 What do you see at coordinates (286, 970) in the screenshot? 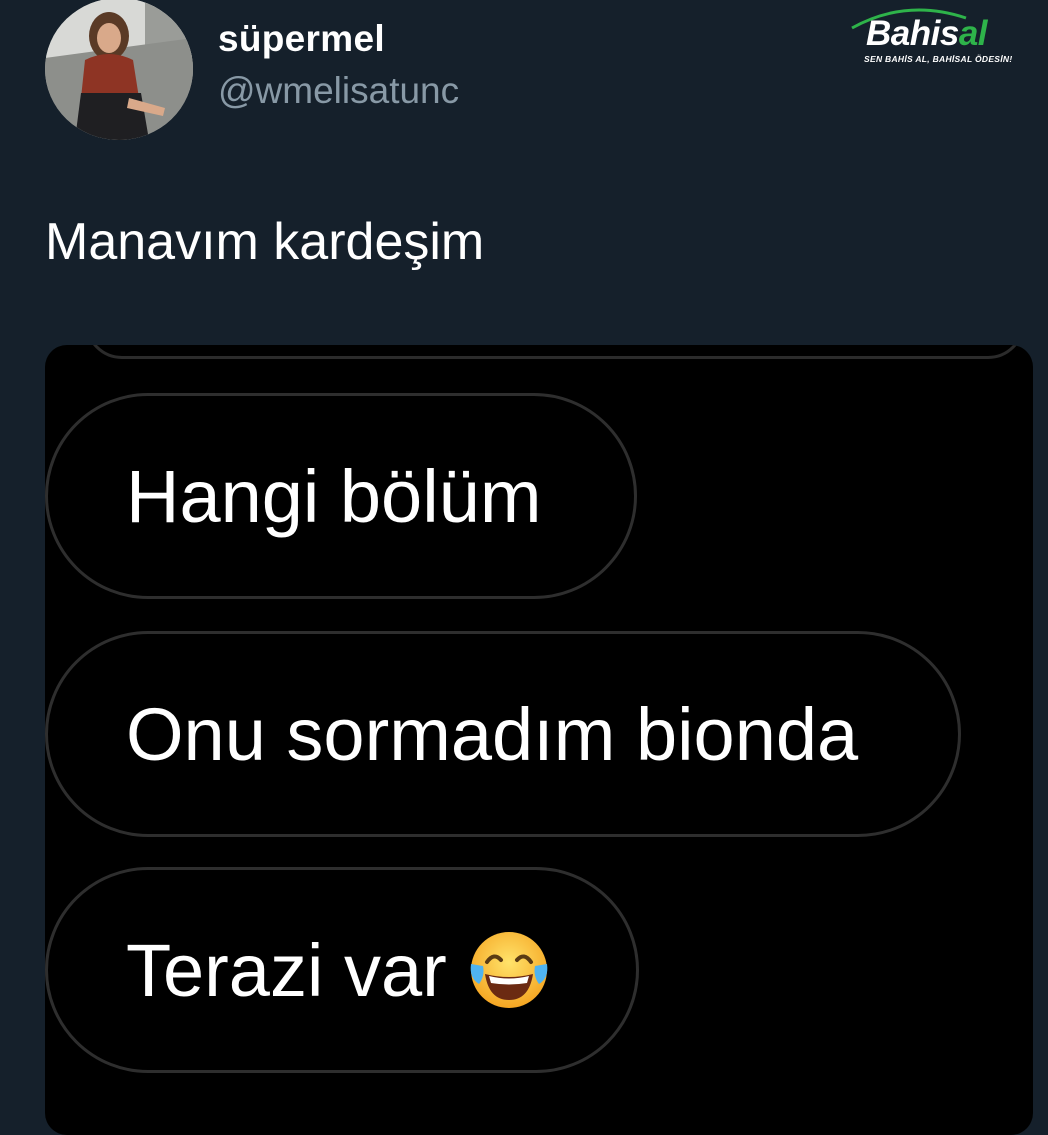
I see `chat-message-text: Terazi var` at bounding box center [286, 970].